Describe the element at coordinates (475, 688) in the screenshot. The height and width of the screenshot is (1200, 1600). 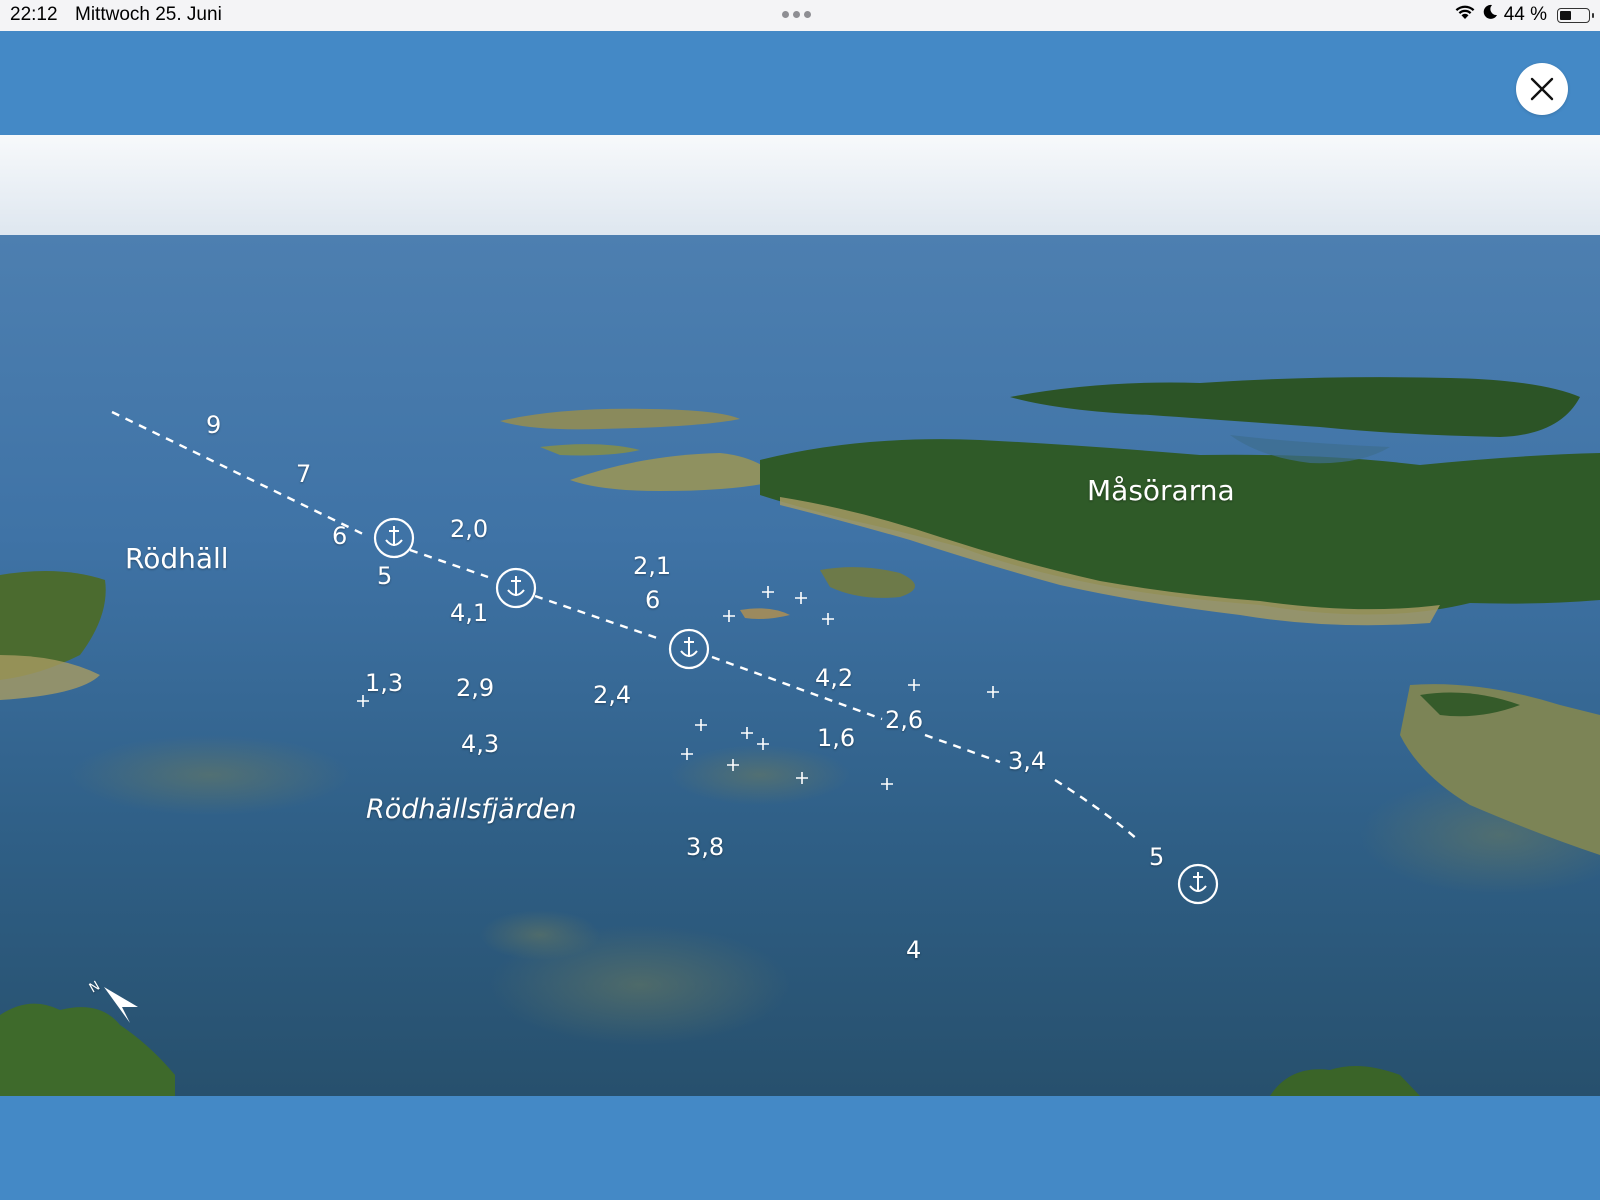
I see `depth-label: 2,9` at that location.